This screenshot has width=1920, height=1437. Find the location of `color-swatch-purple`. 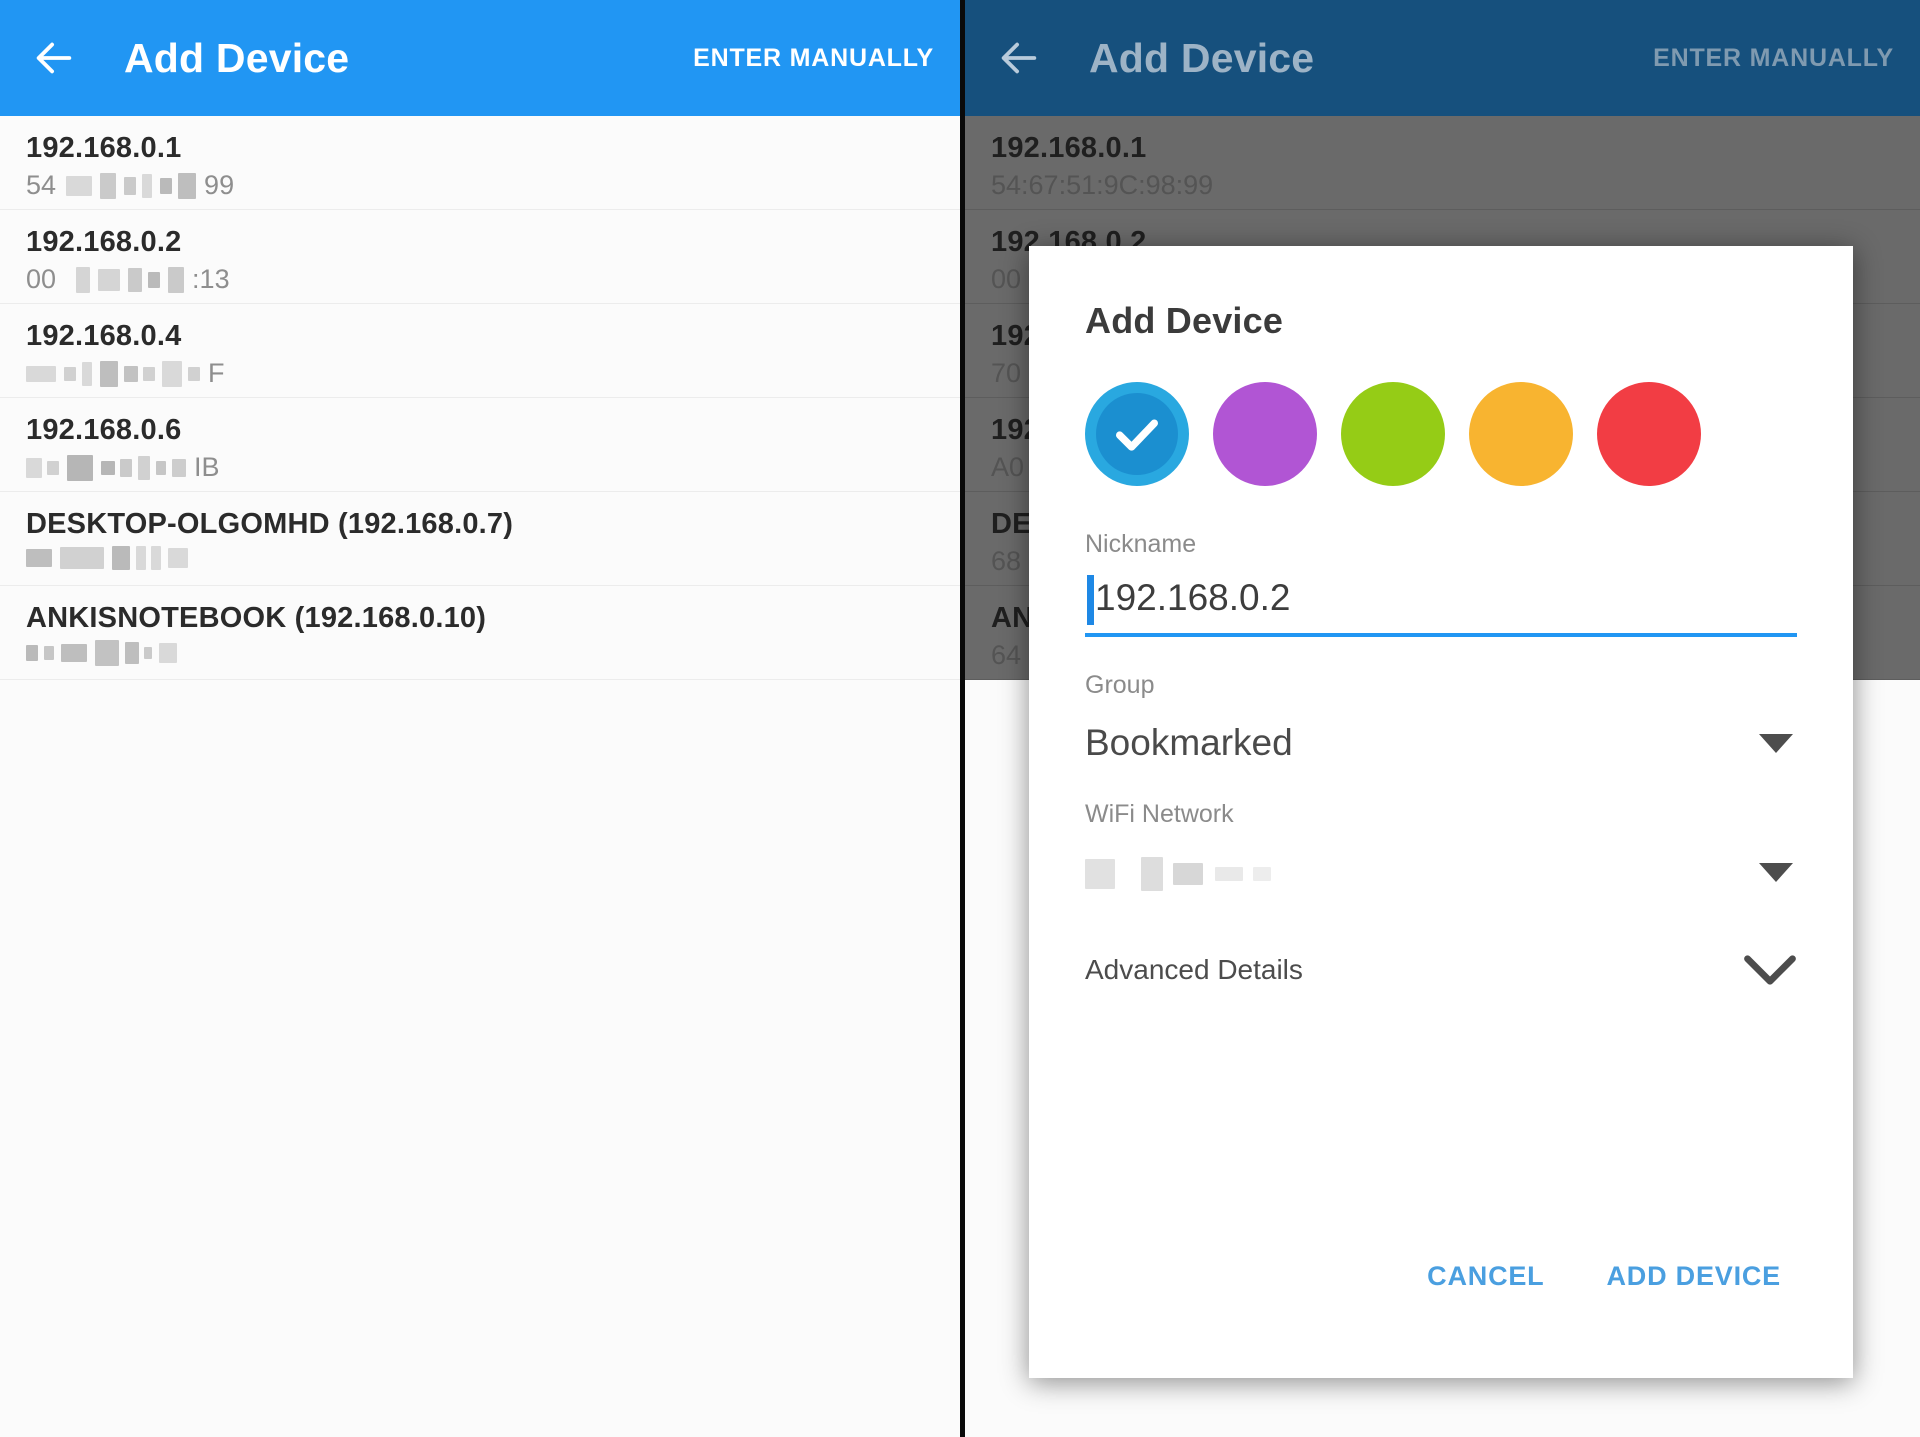

color-swatch-purple is located at coordinates (1265, 434).